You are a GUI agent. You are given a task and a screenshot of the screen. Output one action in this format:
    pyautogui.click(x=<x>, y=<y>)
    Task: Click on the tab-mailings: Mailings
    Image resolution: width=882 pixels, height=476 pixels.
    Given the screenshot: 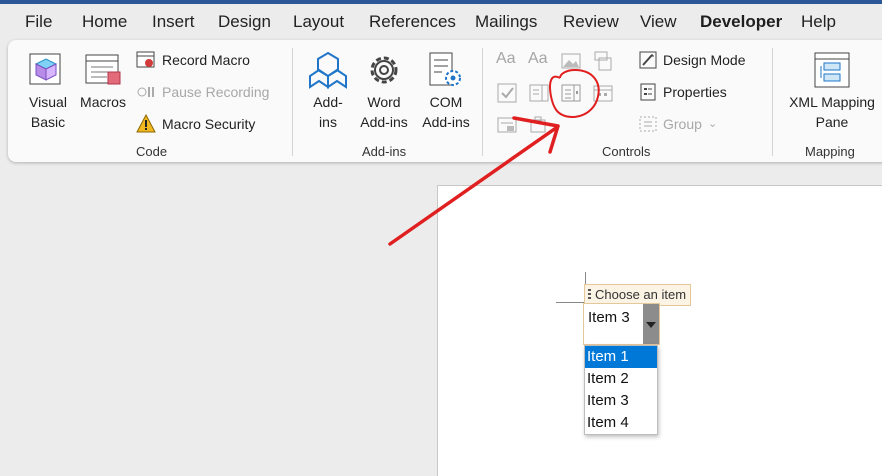 What is the action you would take?
    pyautogui.click(x=506, y=22)
    